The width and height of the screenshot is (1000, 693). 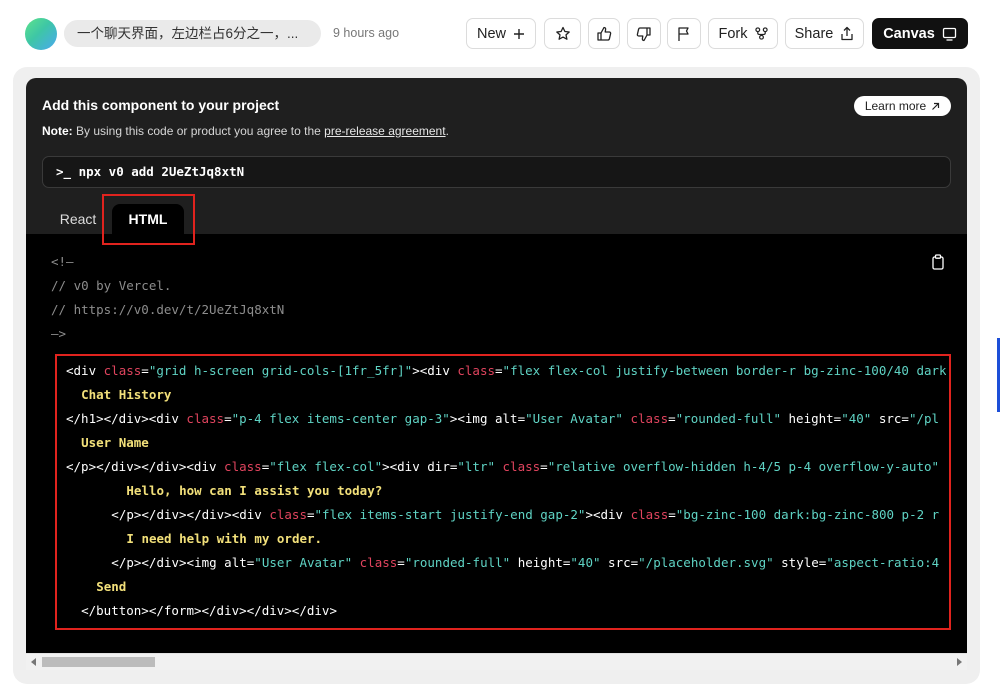 I want to click on new-button: New, so click(x=501, y=33).